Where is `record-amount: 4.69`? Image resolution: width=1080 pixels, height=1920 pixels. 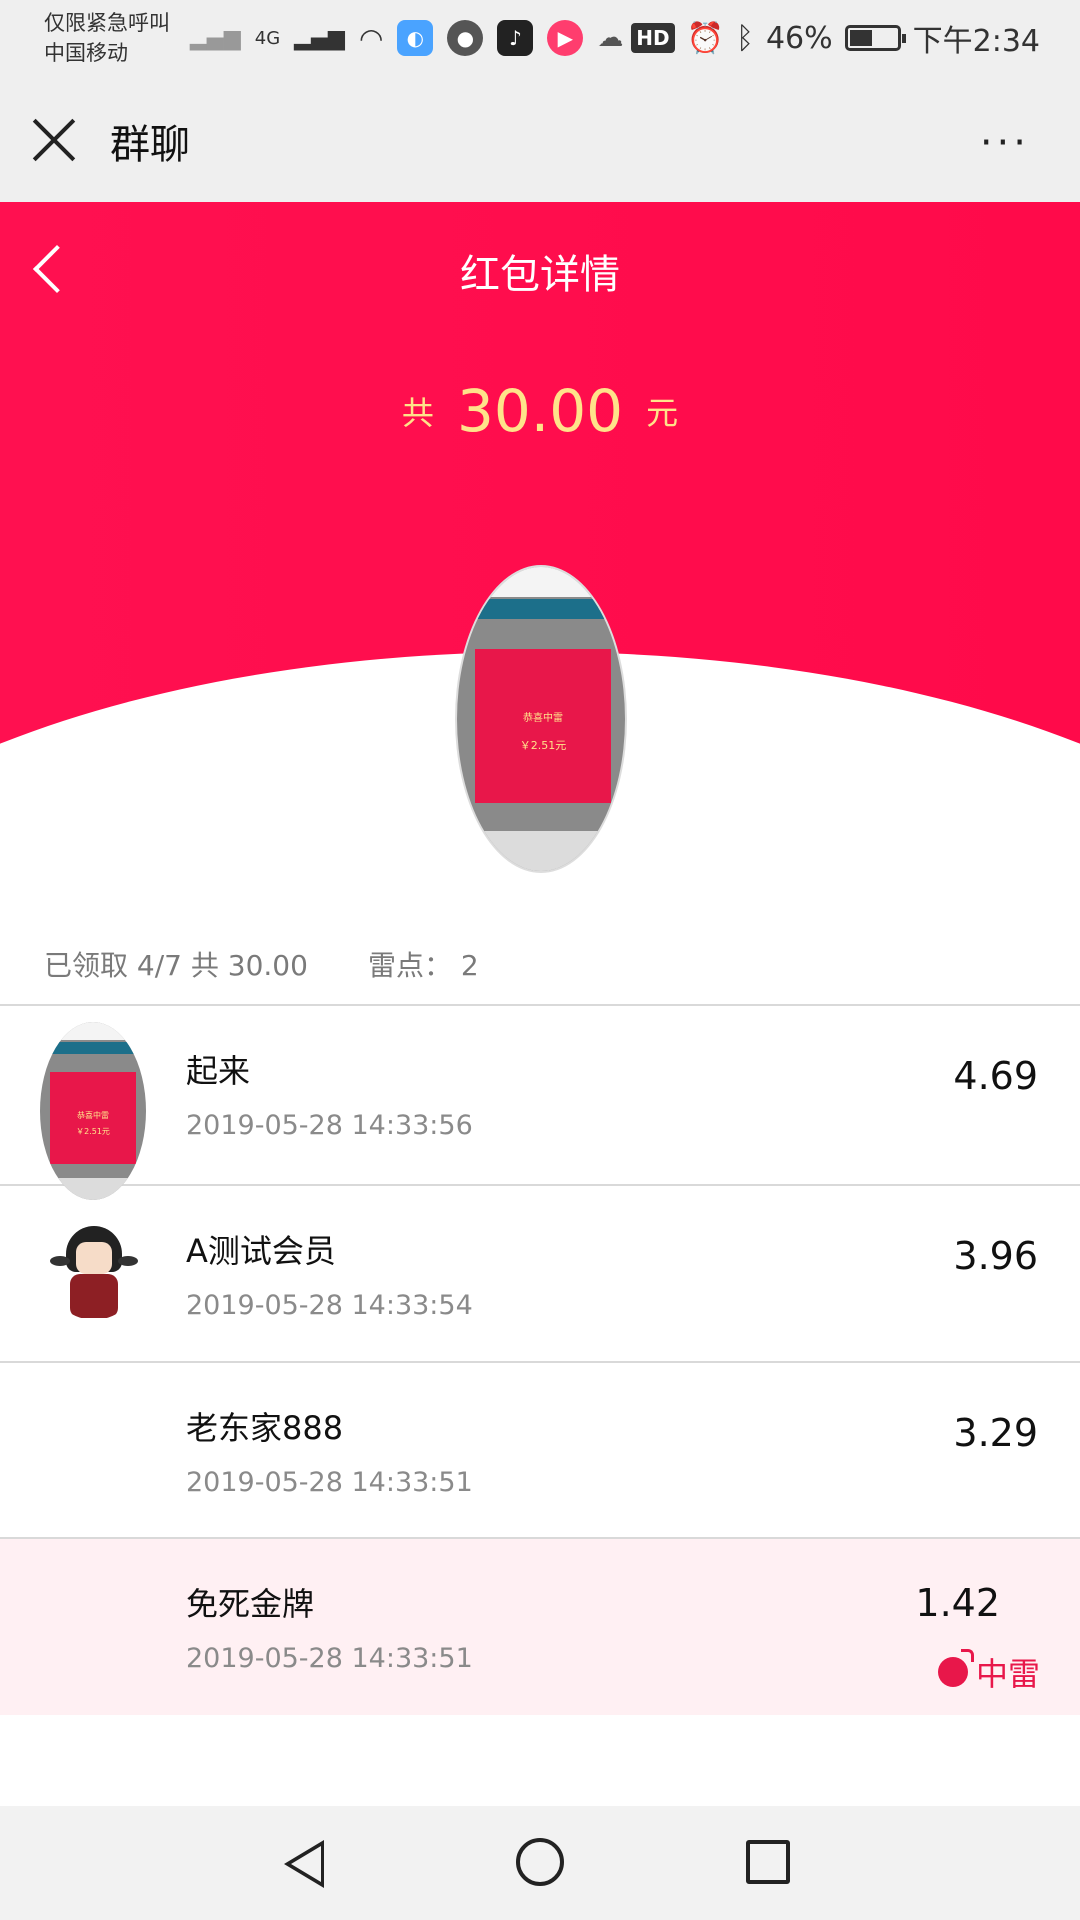
record-amount: 4.69 is located at coordinates (995, 1076).